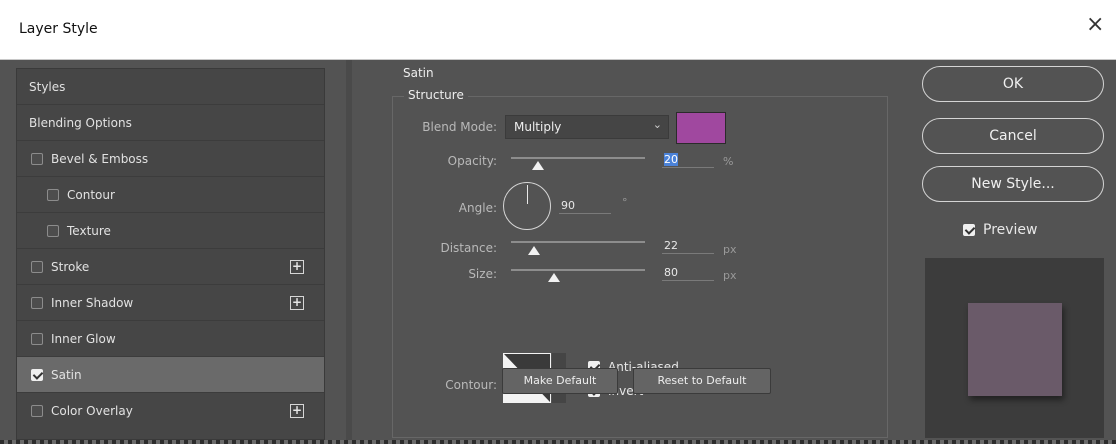 This screenshot has width=1116, height=444. What do you see at coordinates (578, 242) in the screenshot?
I see `distance-slider` at bounding box center [578, 242].